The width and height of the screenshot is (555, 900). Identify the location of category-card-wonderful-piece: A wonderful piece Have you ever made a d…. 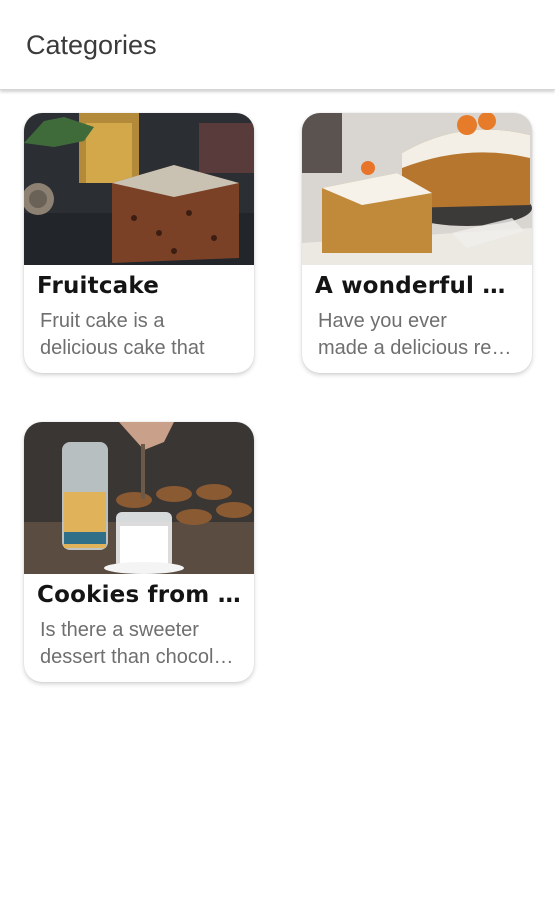
(417, 243).